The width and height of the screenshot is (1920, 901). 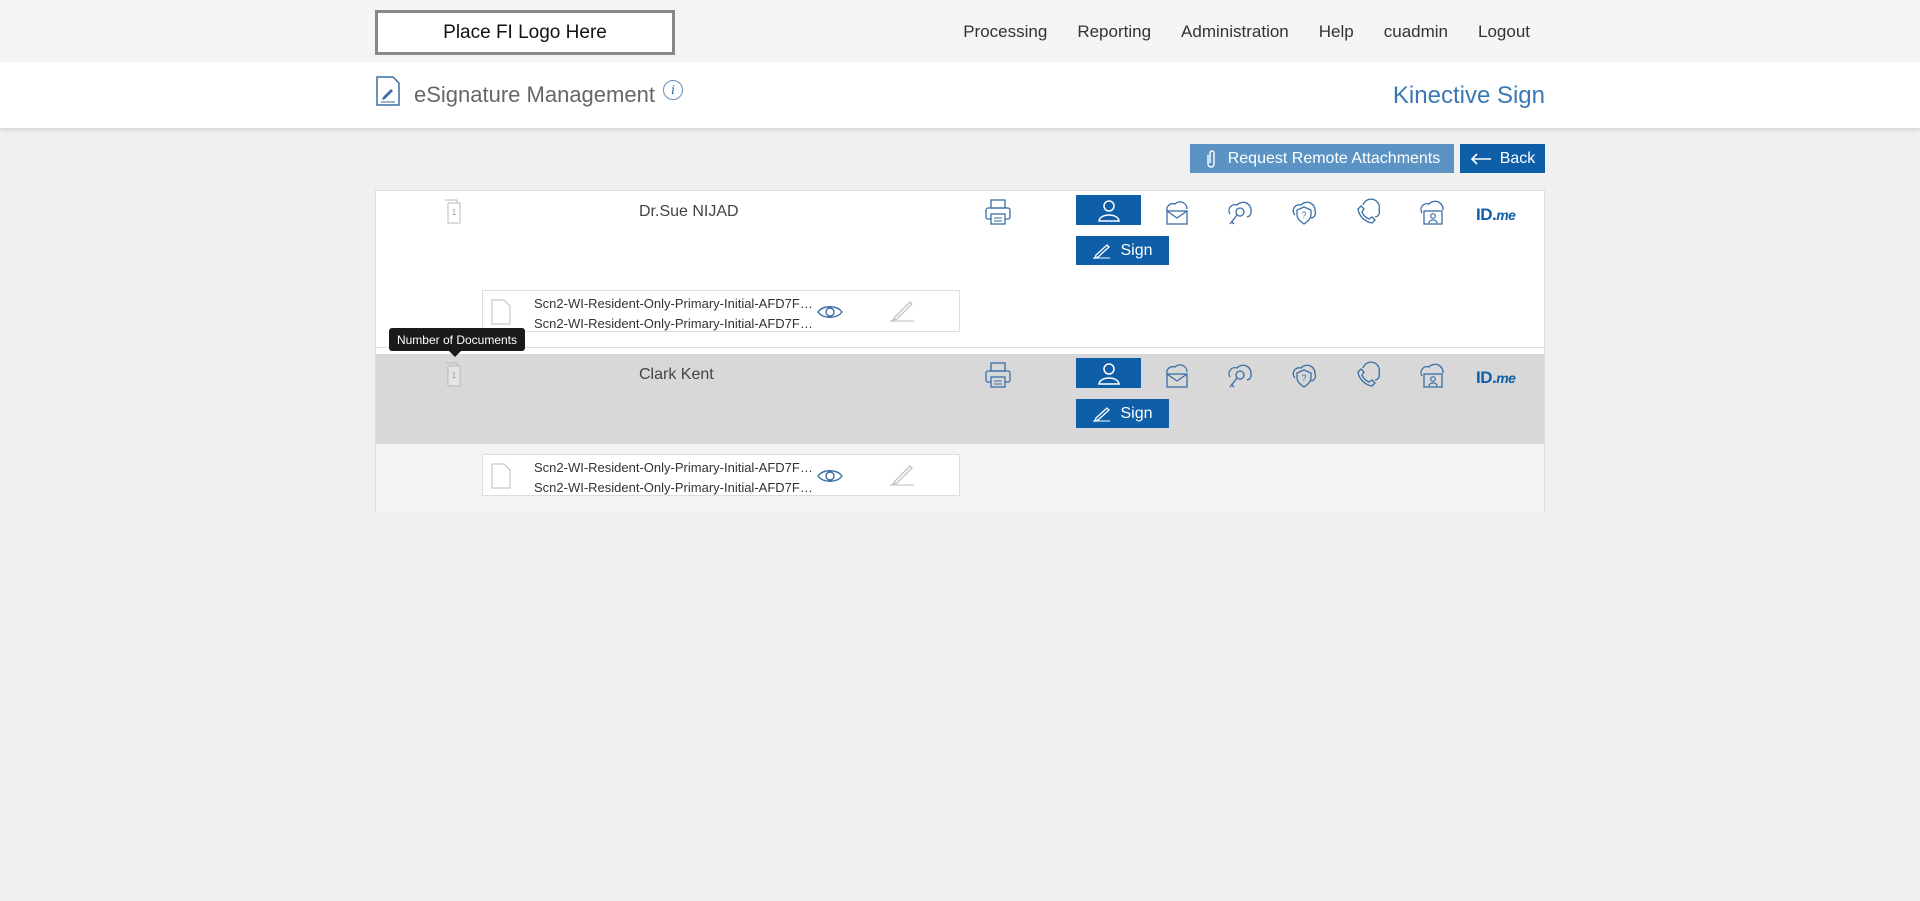 I want to click on arrow-left-icon, so click(x=1480, y=158).